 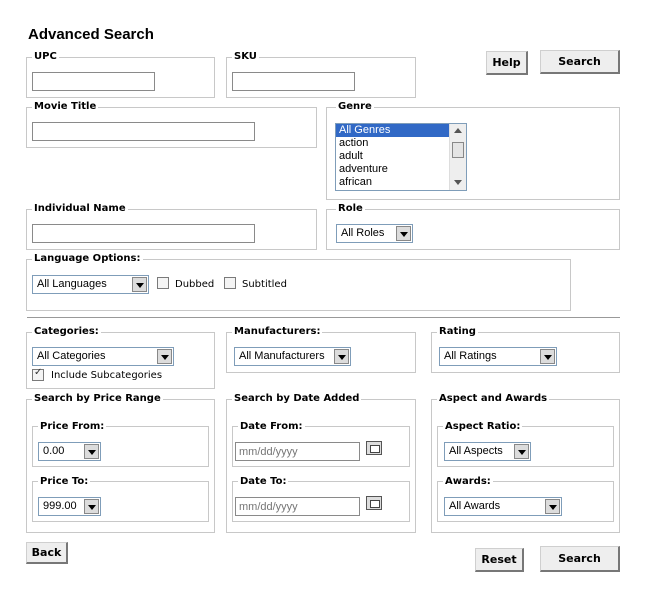 What do you see at coordinates (323, 317) in the screenshot?
I see `section-divider` at bounding box center [323, 317].